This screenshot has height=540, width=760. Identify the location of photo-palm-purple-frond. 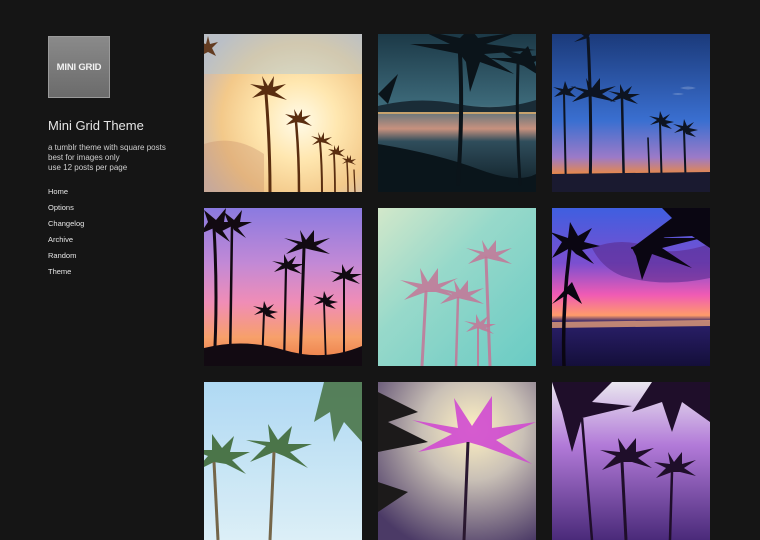
(457, 461).